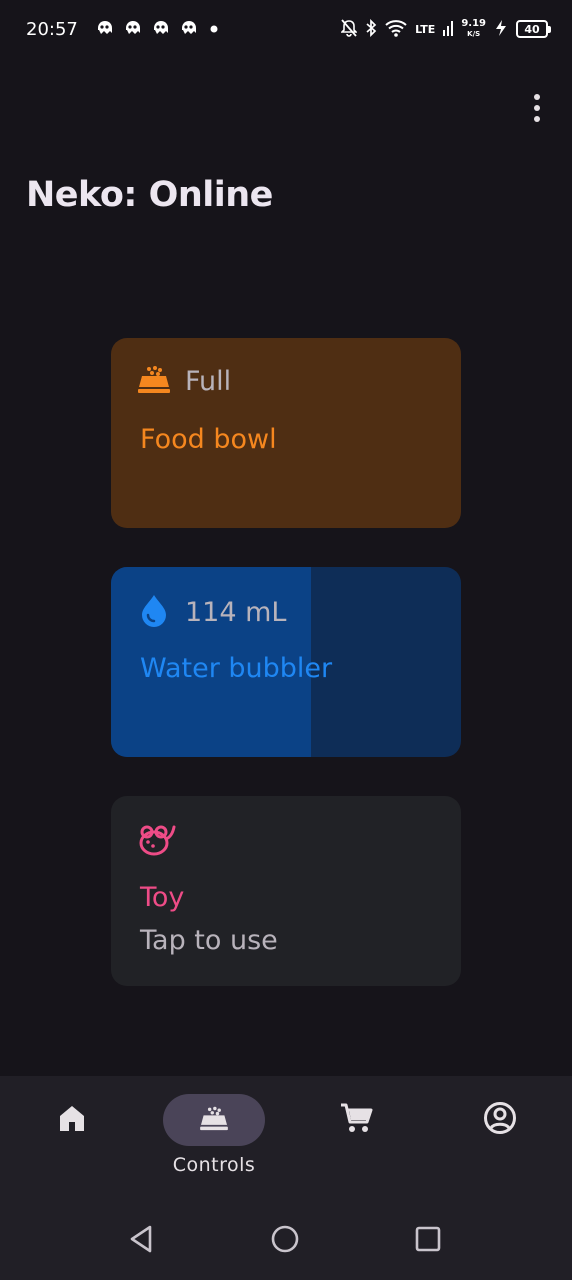 The image size is (572, 1280). Describe the element at coordinates (371, 29) in the screenshot. I see `bluetooth-icon` at that location.